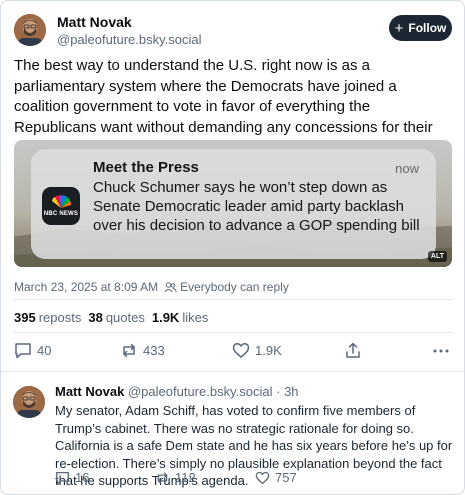 Image resolution: width=465 pixels, height=495 pixels. Describe the element at coordinates (142, 350) in the screenshot. I see `repost-button: 433` at that location.